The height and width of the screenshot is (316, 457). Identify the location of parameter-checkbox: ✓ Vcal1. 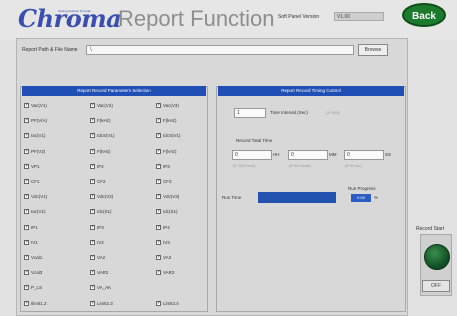
(33, 257).